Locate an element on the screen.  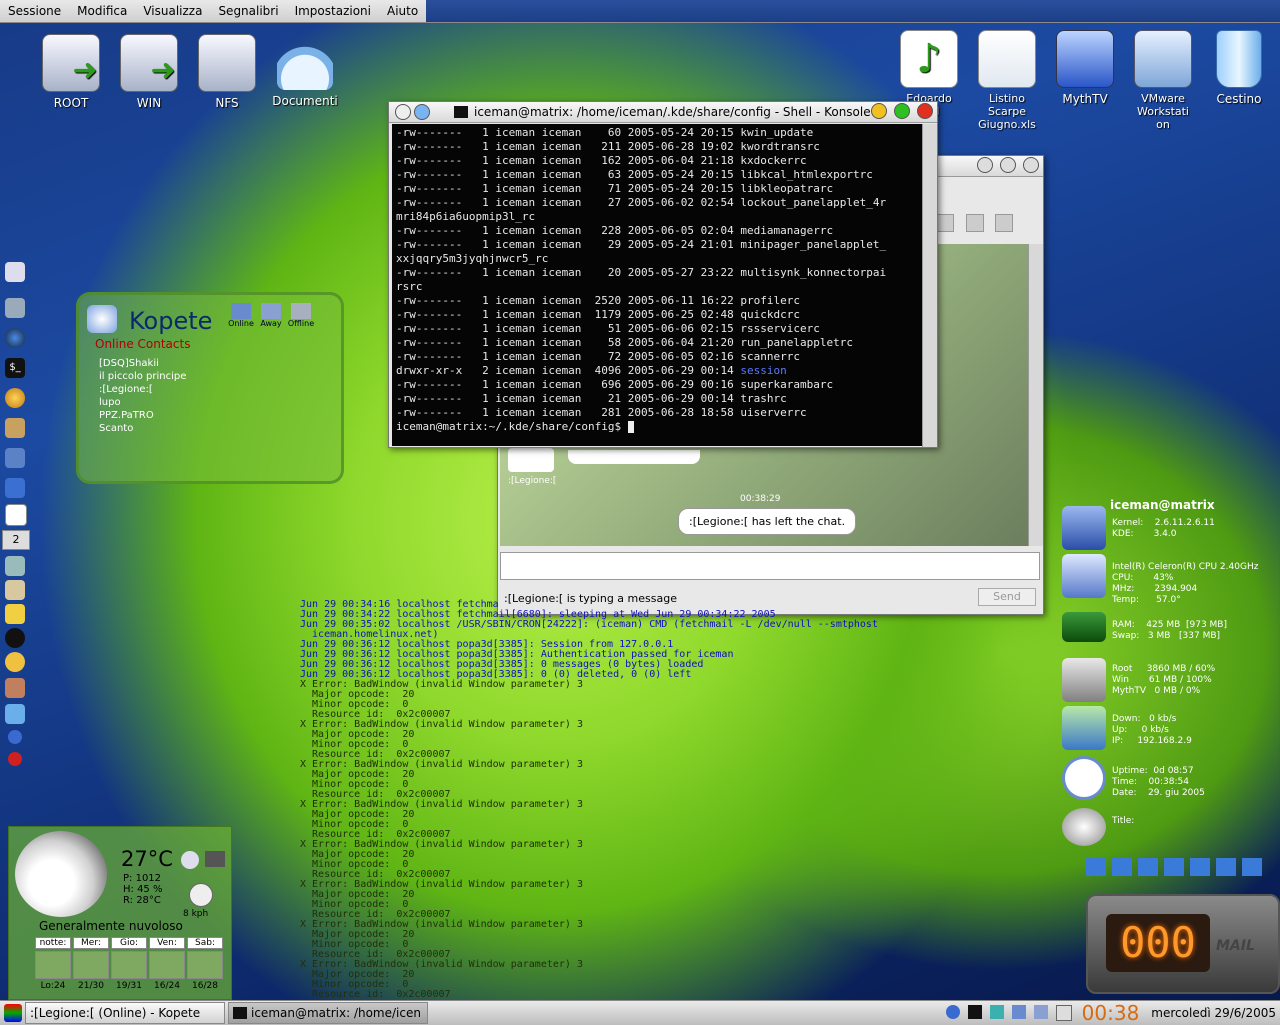
compass-icon is located at coordinates (15, 398).